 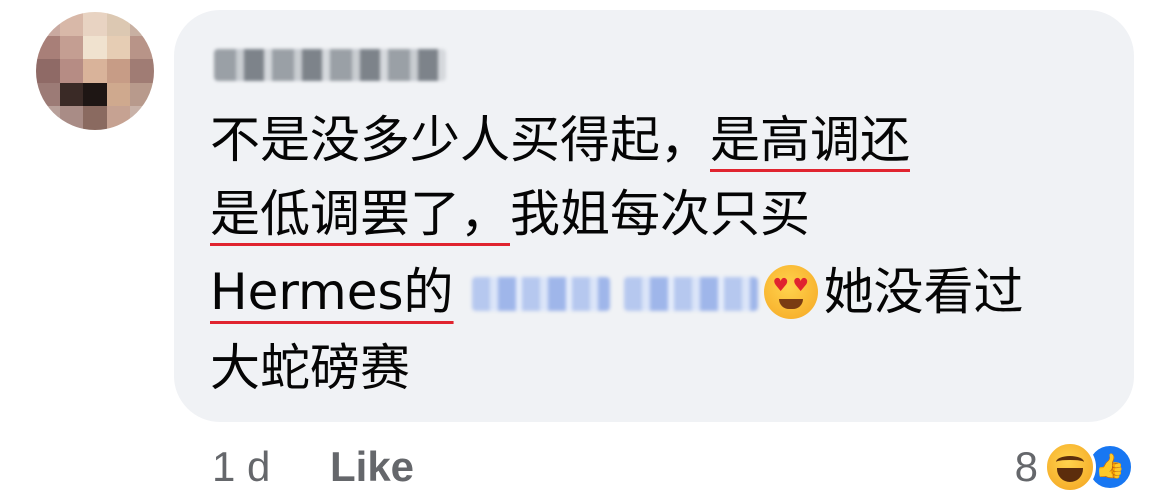 What do you see at coordinates (460, 140) in the screenshot?
I see `comment-text: 不是没多少人买得起，` at bounding box center [460, 140].